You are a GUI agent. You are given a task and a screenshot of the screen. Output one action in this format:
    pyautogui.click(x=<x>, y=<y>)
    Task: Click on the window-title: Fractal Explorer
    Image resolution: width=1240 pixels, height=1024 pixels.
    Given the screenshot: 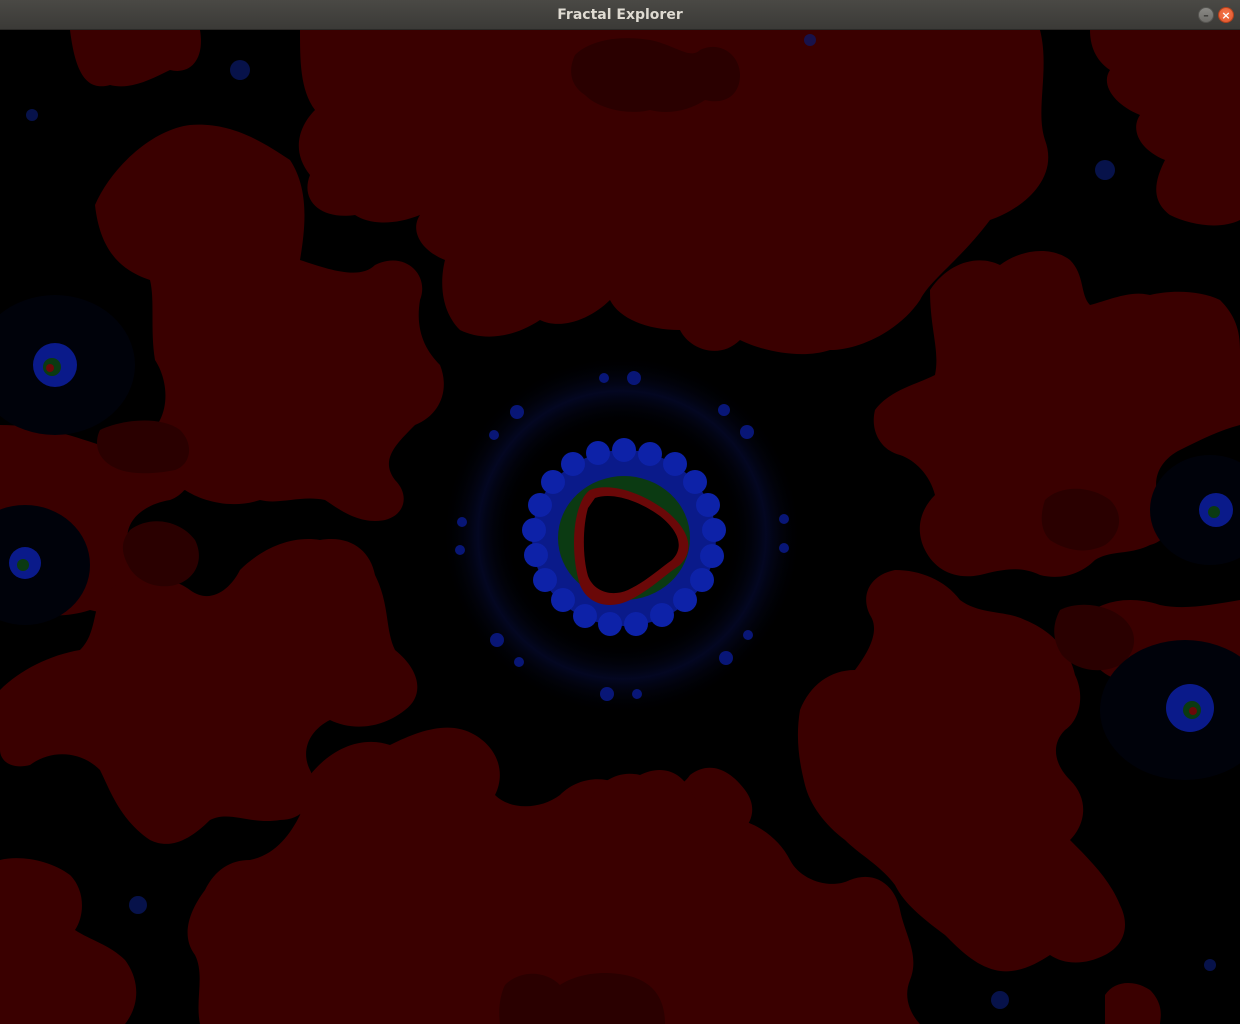 What is the action you would take?
    pyautogui.click(x=620, y=15)
    